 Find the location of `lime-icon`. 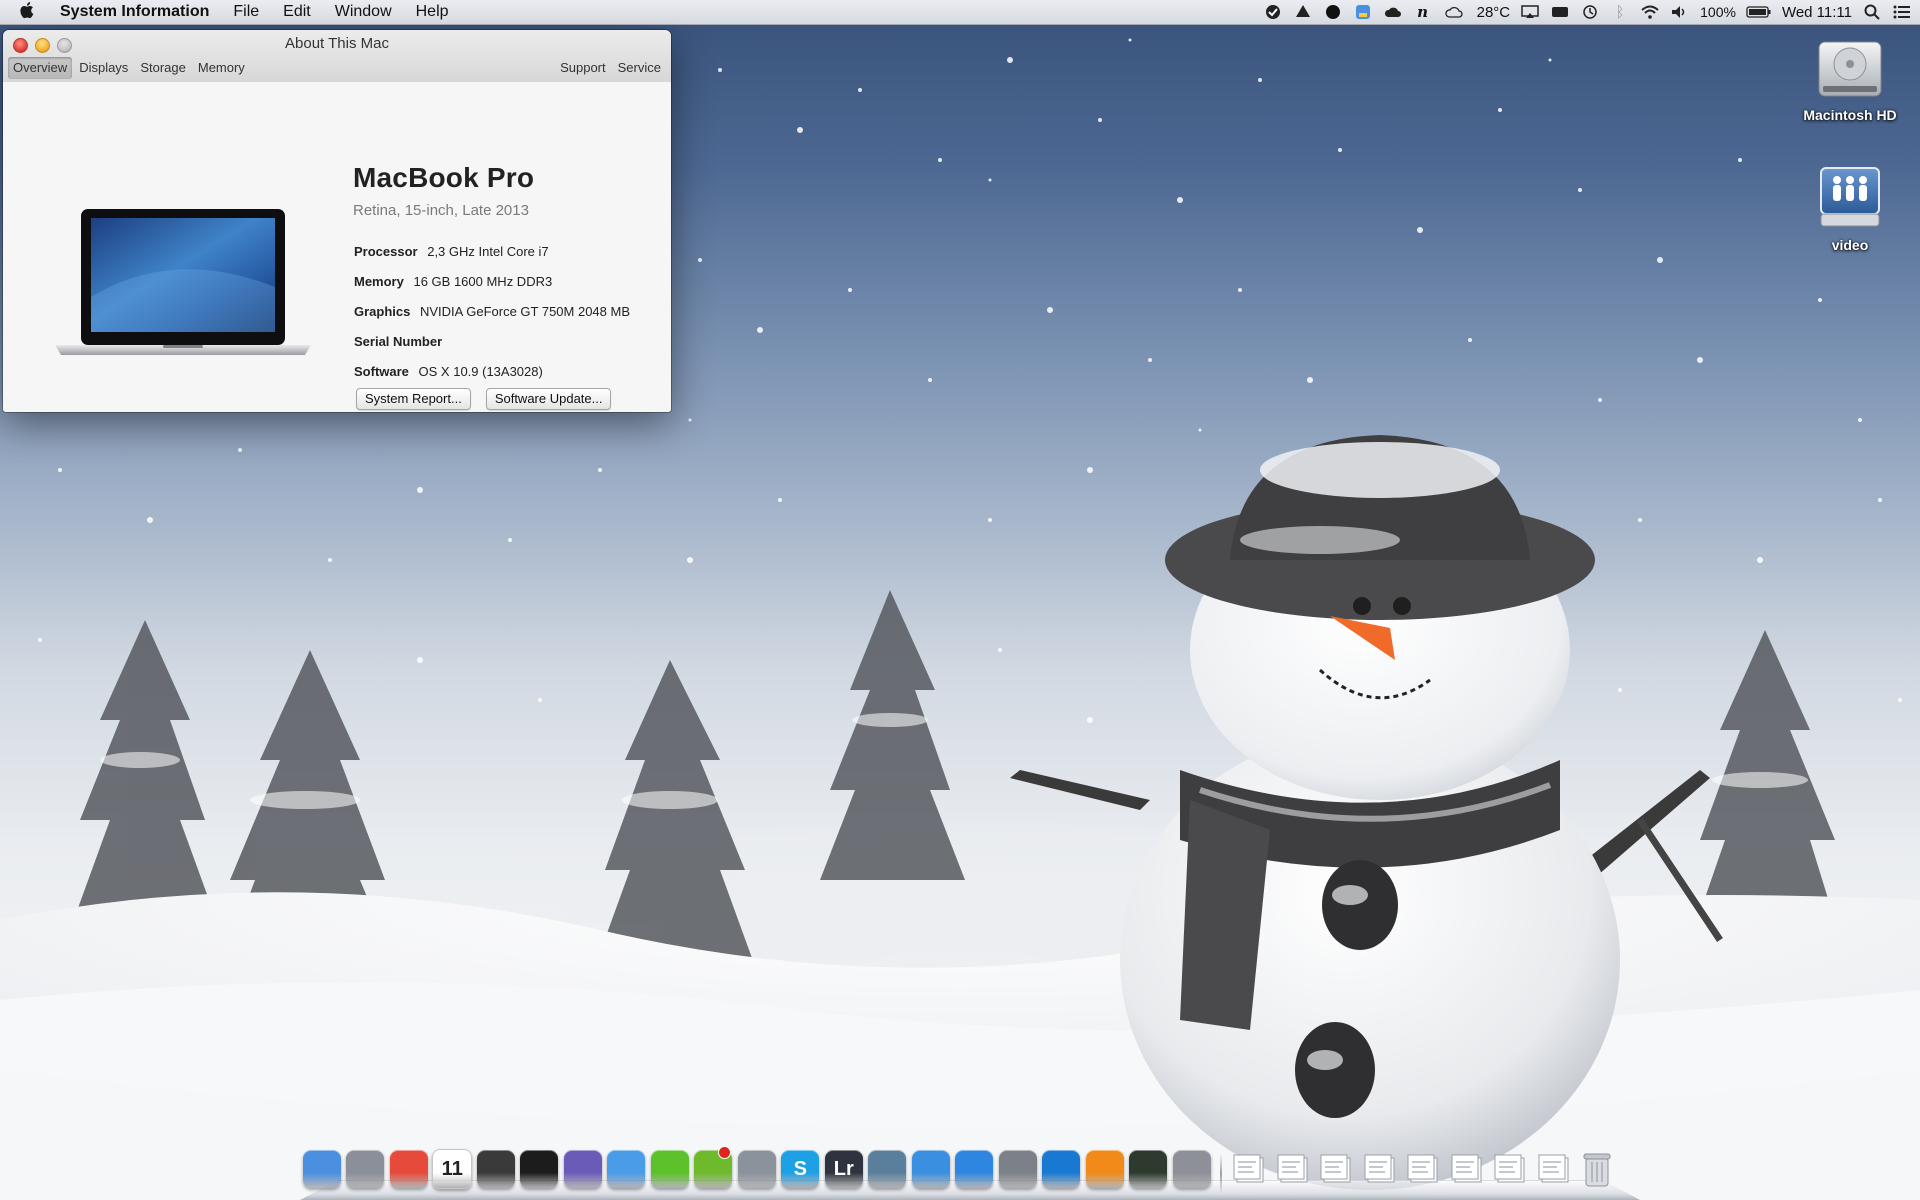

lime-icon is located at coordinates (669, 1169).